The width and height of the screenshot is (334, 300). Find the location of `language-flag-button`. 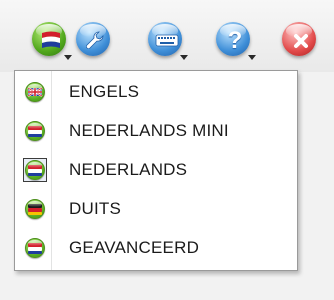

language-flag-button is located at coordinates (51, 40).